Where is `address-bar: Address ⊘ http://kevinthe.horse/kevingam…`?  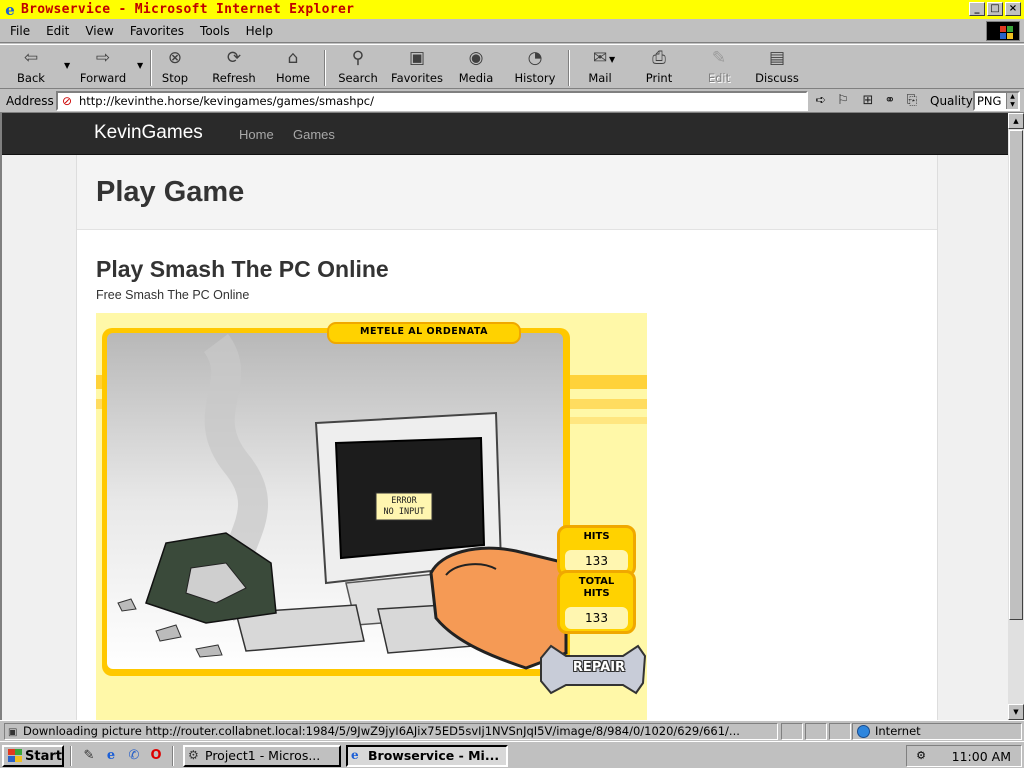
address-bar: Address ⊘ http://kevinthe.horse/kevingam… is located at coordinates (512, 101).